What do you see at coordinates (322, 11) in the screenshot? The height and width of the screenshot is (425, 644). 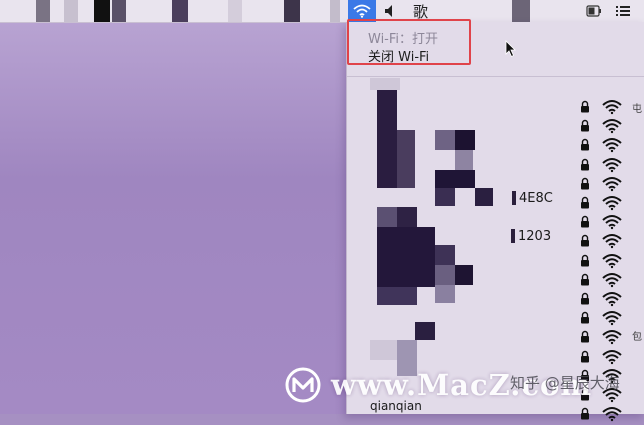 I see `menu-bar: 歌` at bounding box center [322, 11].